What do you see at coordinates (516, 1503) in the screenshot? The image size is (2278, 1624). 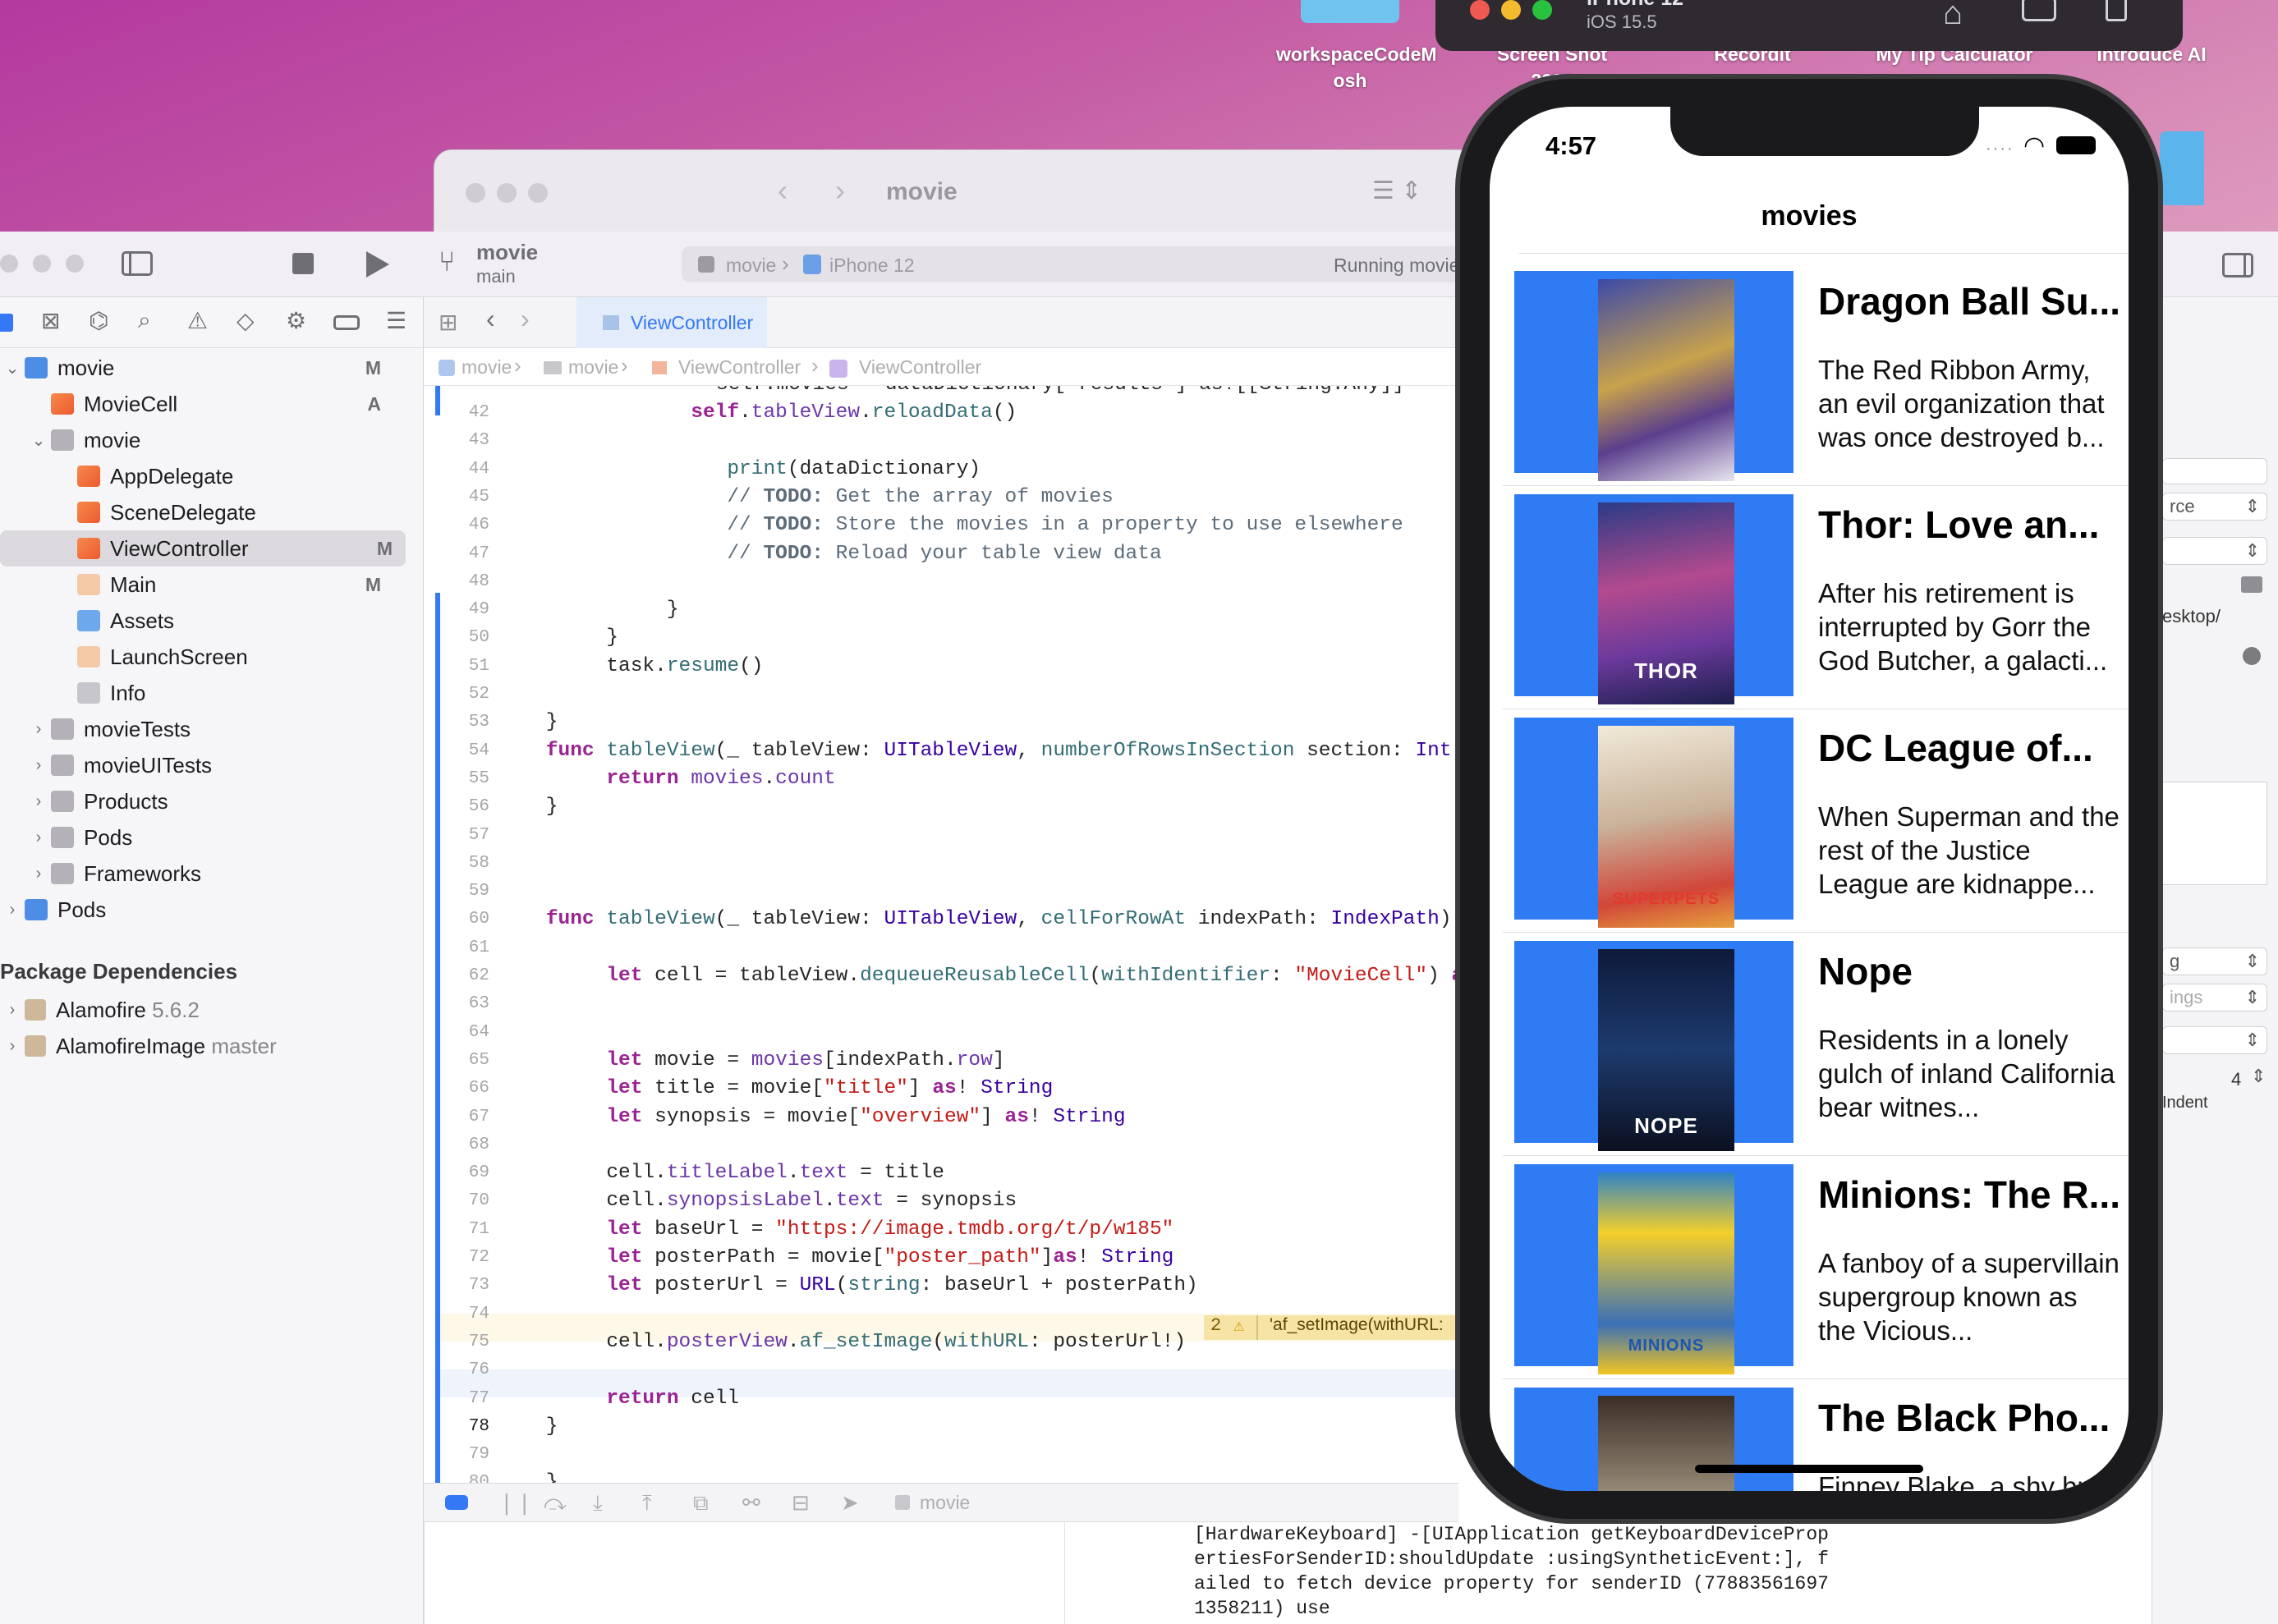 I see `pause-icon: ❘❘` at bounding box center [516, 1503].